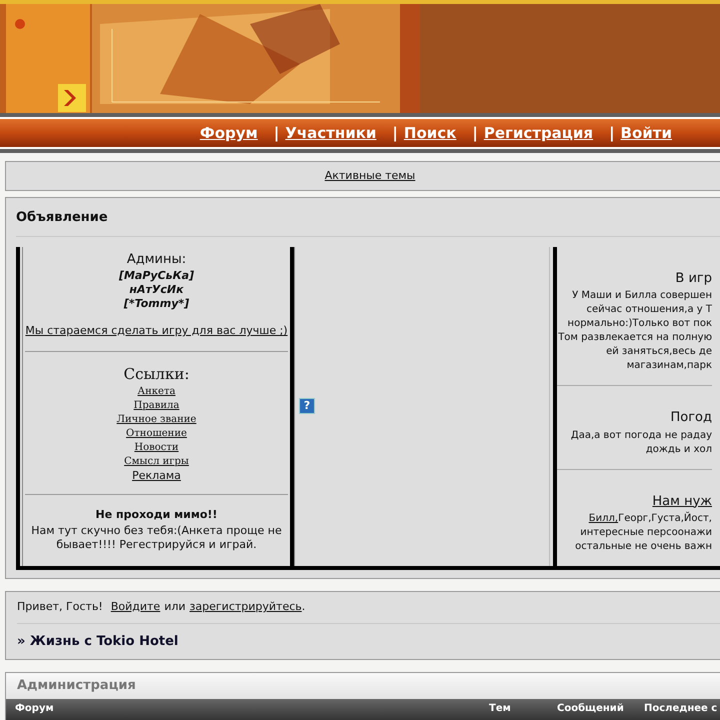  What do you see at coordinates (649, 310) in the screenshot?
I see `section-text: сейчас отношения,а у Т` at bounding box center [649, 310].